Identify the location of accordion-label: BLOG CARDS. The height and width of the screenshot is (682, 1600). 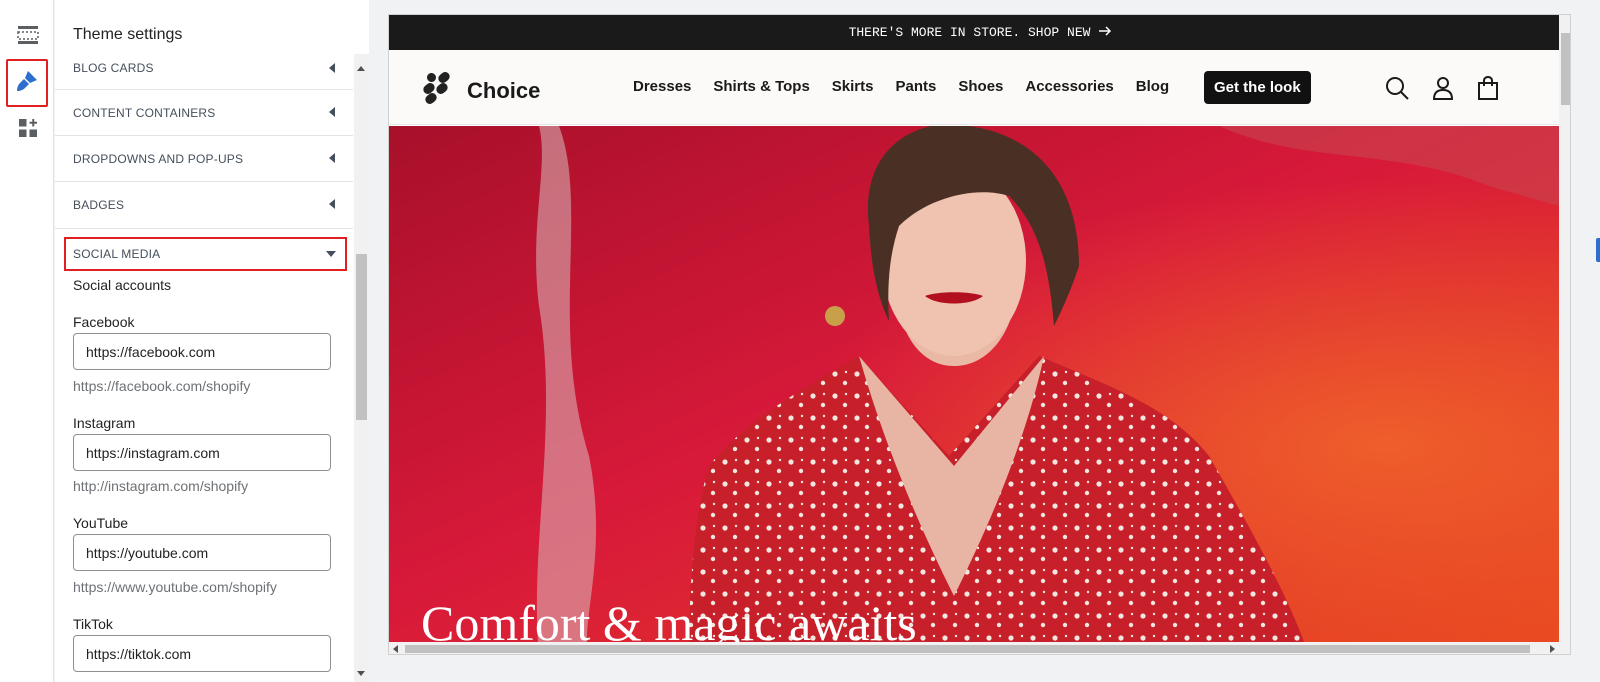
(113, 68).